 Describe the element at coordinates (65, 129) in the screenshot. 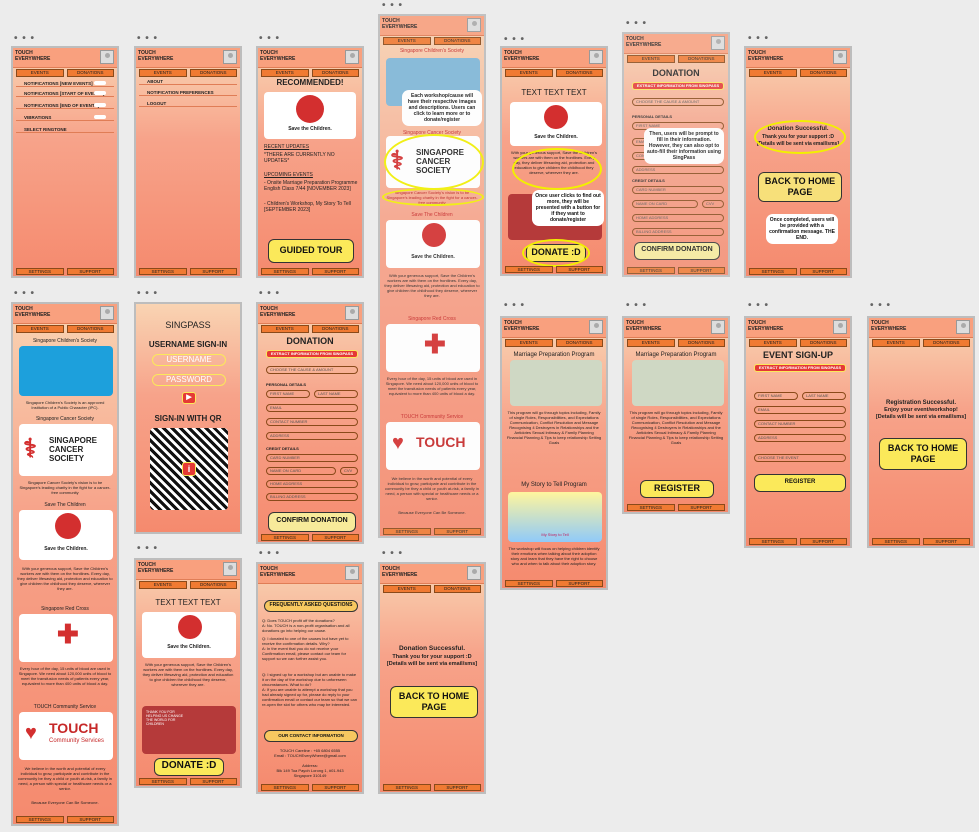

I see `setting-ringtone: SELECT RINGTONE` at that location.